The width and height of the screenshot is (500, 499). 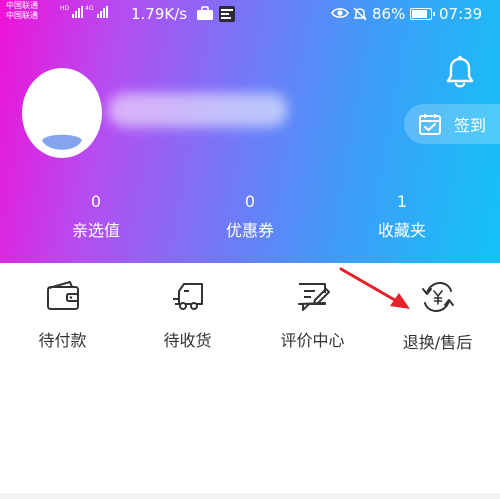 I want to click on review-edit-icon, so click(x=313, y=297).